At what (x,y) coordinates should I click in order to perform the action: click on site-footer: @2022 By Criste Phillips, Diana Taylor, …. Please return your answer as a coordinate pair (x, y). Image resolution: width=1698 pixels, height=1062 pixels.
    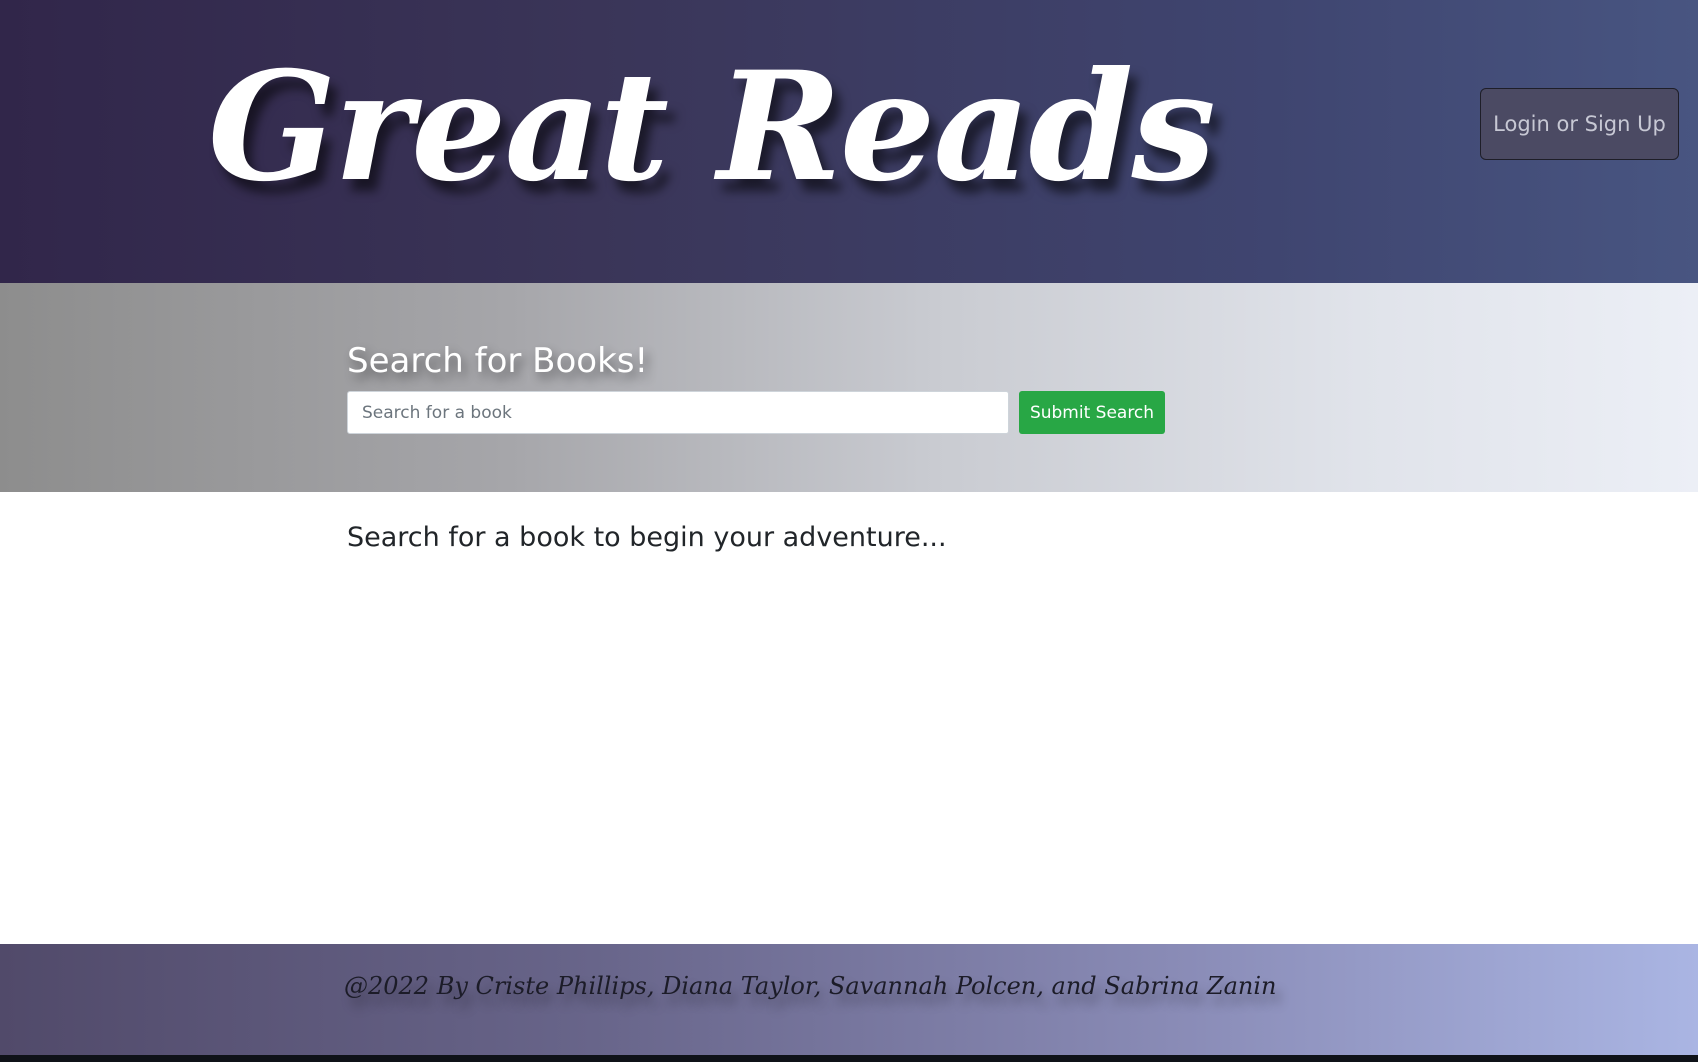
    Looking at the image, I should click on (849, 999).